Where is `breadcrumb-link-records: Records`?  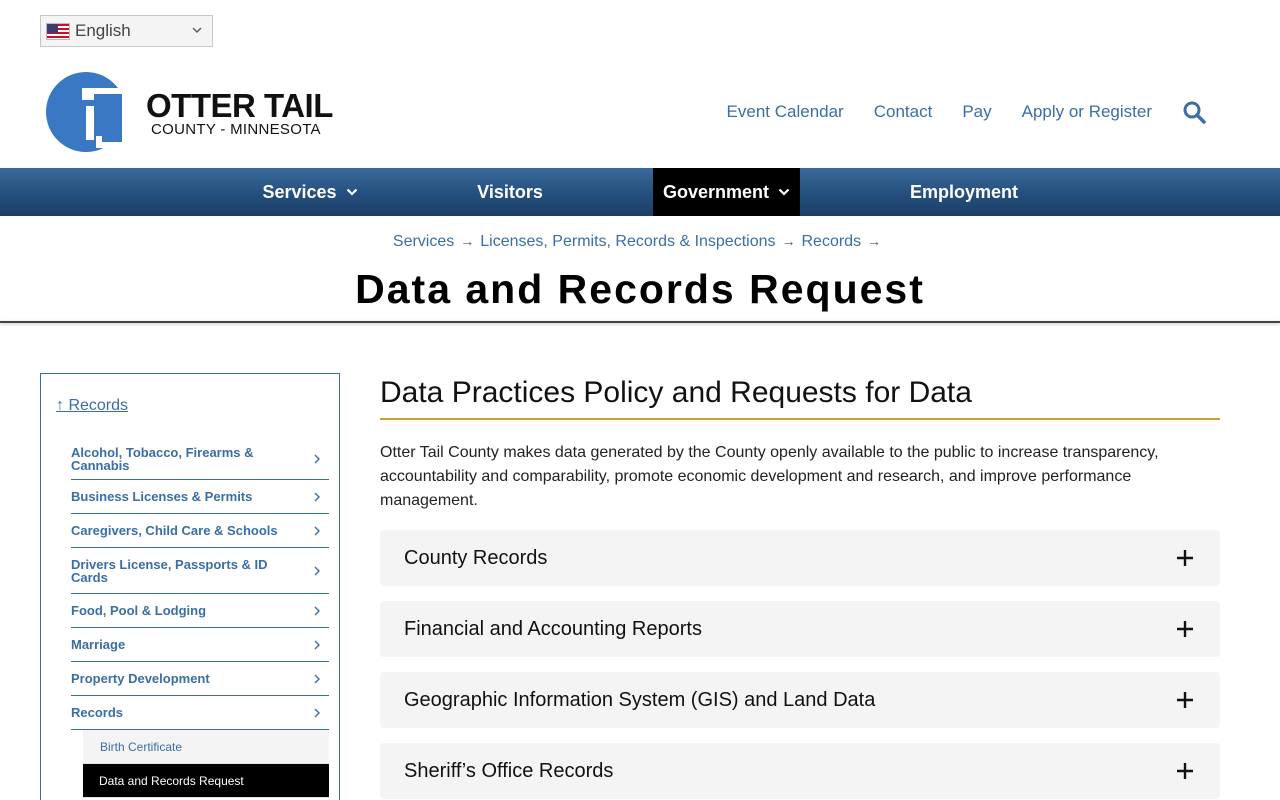
breadcrumb-link-records: Records is located at coordinates (832, 241).